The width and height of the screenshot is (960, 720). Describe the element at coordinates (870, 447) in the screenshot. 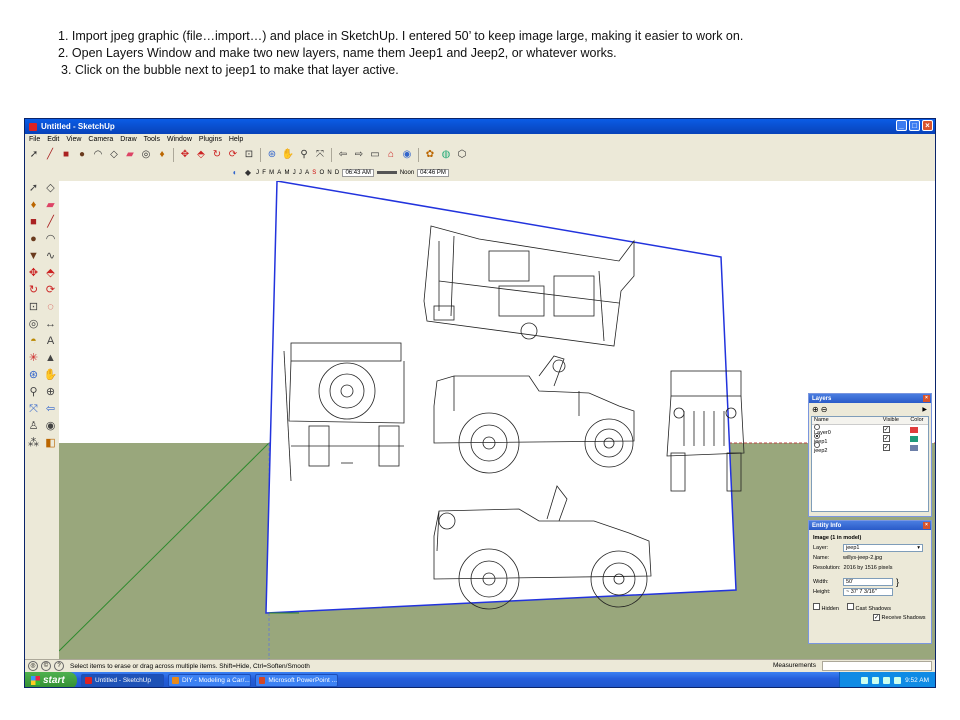

I see `layer-row-jeep2: jeep2 ✓` at that location.